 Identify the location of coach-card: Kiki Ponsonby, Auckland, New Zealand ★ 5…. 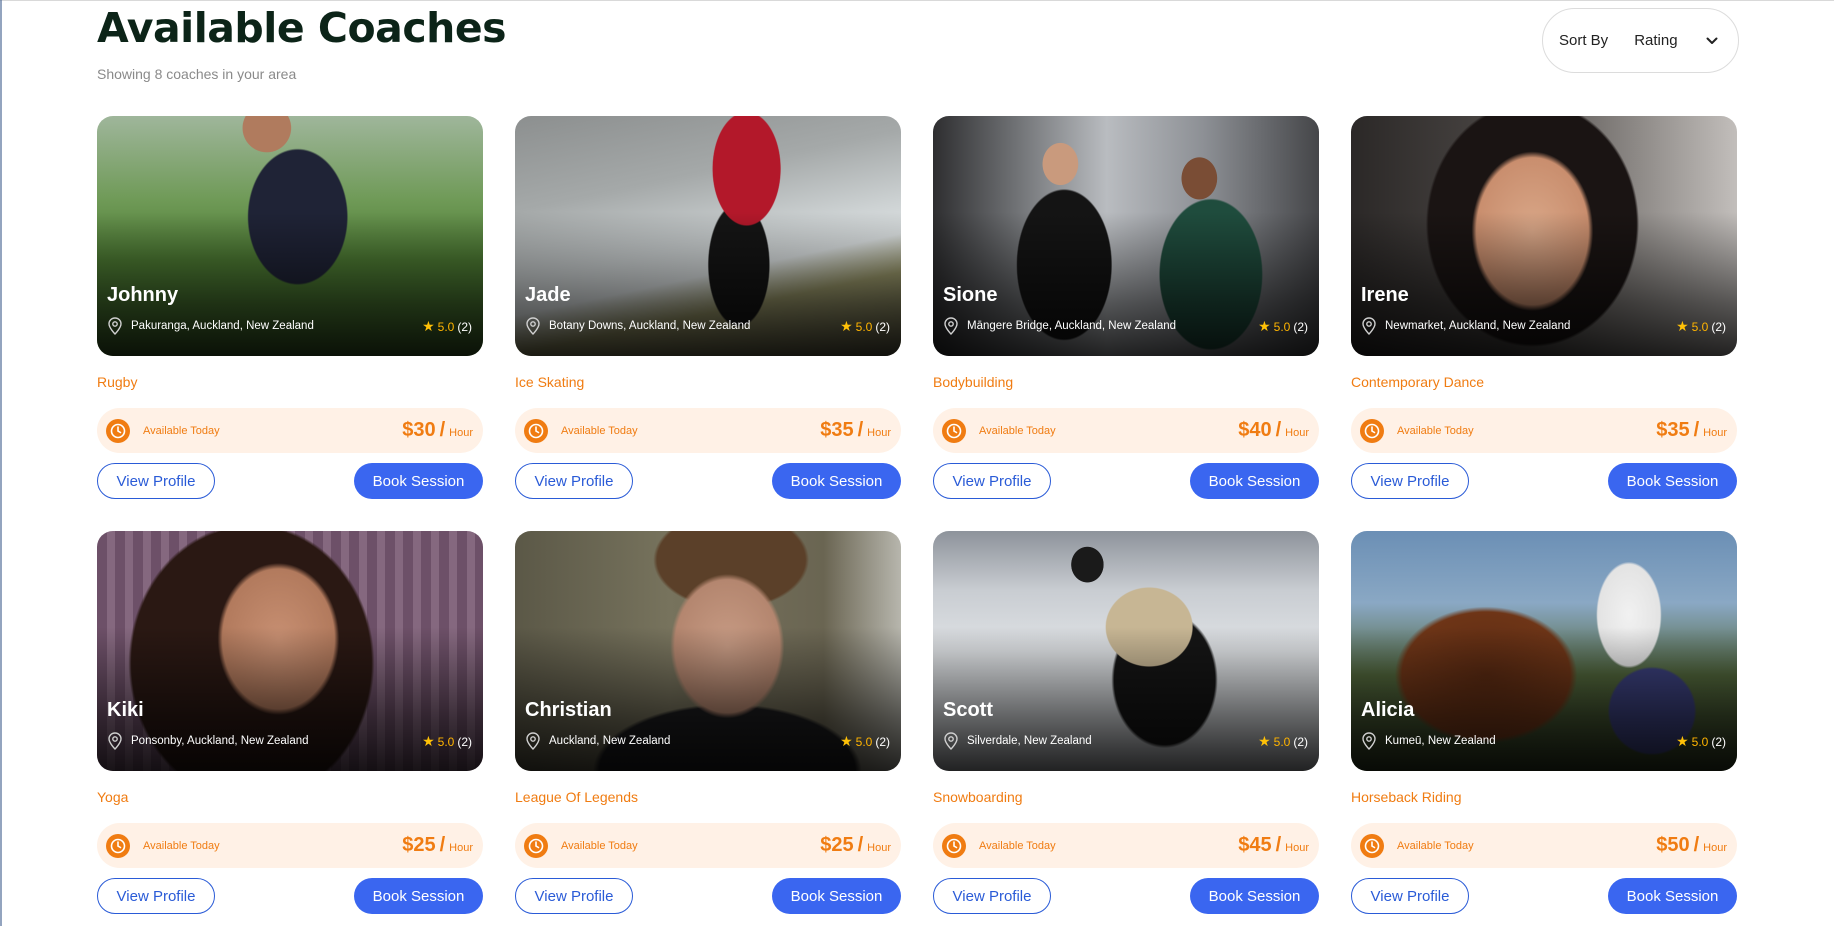
(290, 724).